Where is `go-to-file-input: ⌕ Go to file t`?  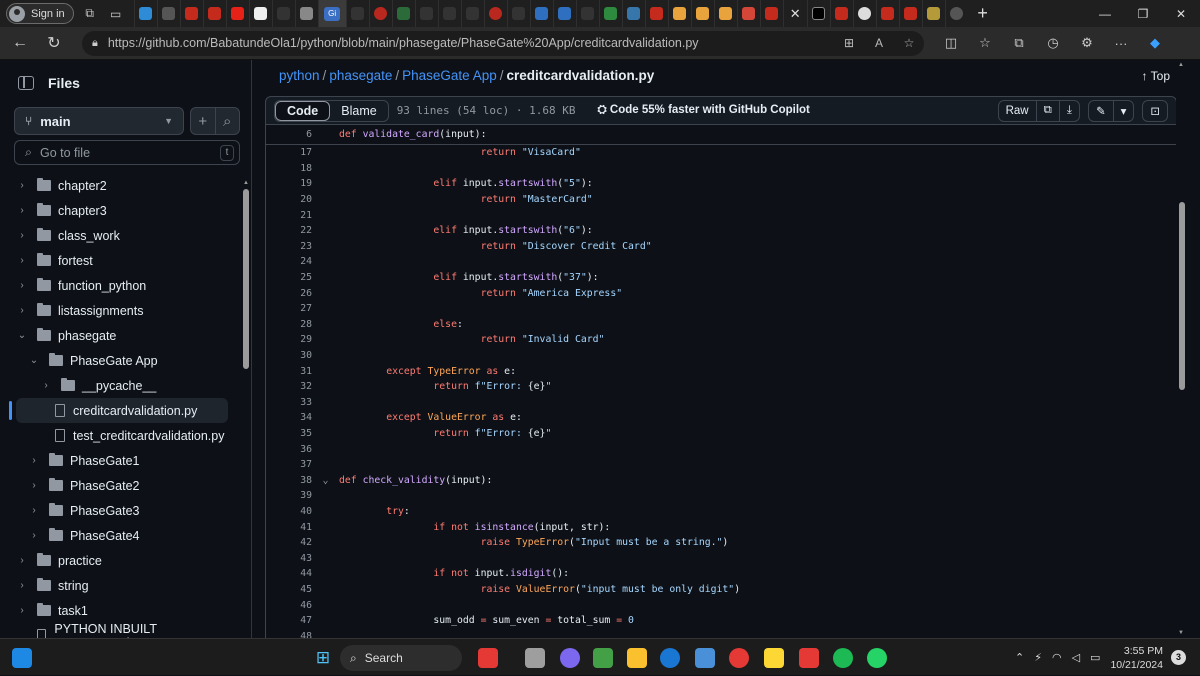
go-to-file-input: ⌕ Go to file t is located at coordinates (127, 152).